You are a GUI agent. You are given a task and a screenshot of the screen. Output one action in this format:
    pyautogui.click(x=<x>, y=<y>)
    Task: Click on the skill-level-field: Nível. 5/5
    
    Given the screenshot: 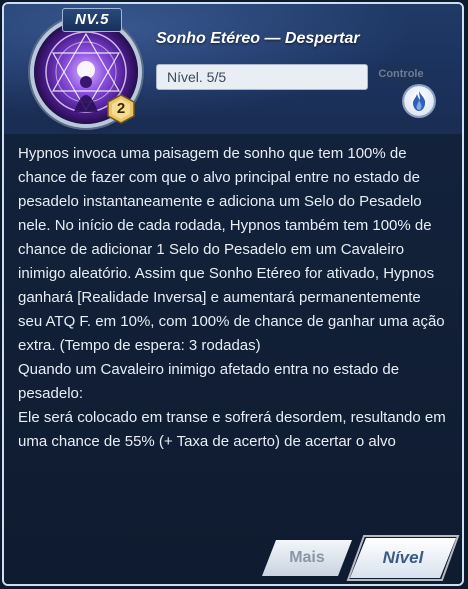 What is the action you would take?
    pyautogui.click(x=262, y=77)
    